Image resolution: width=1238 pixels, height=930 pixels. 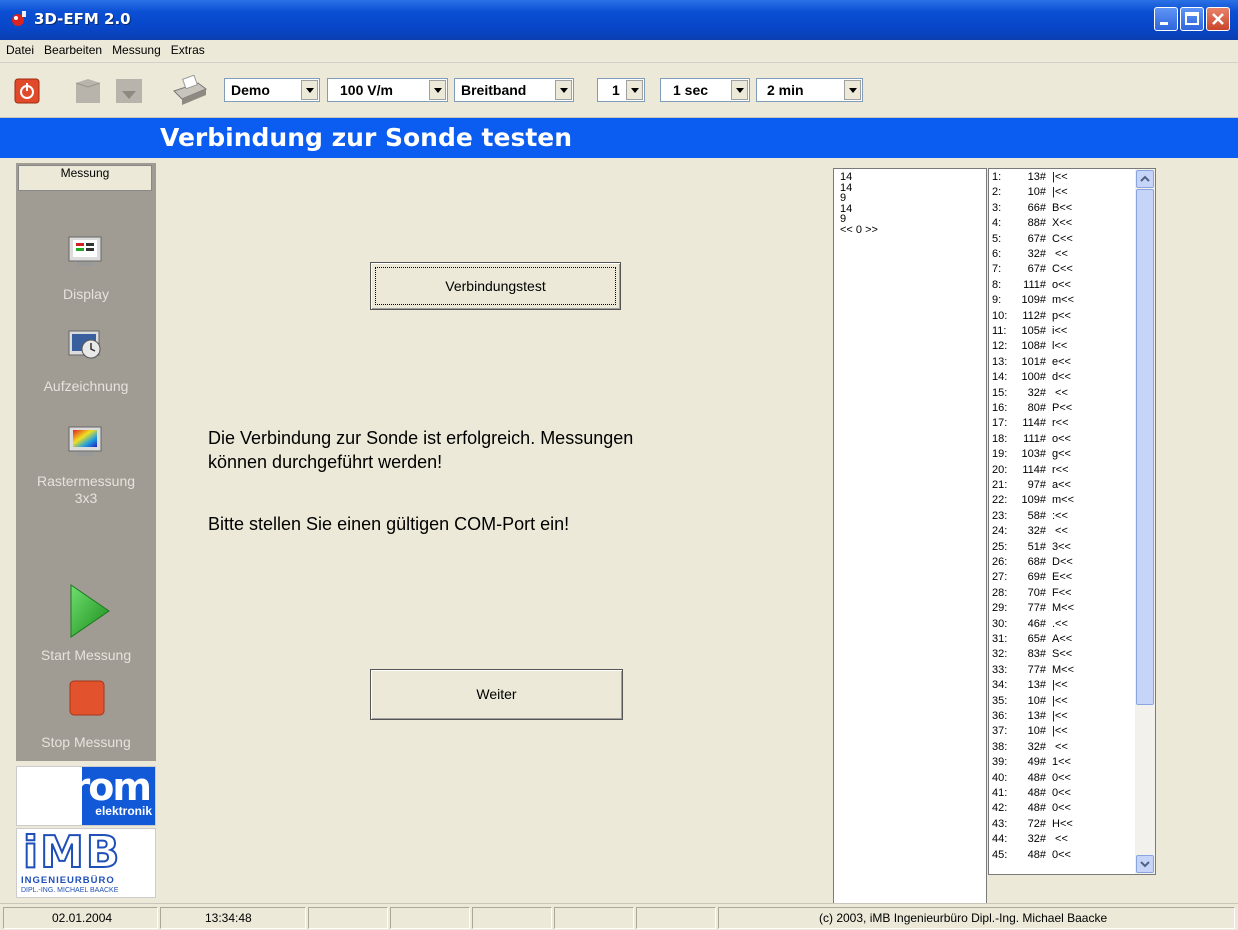 I want to click on band-select: Breitband, so click(x=514, y=90).